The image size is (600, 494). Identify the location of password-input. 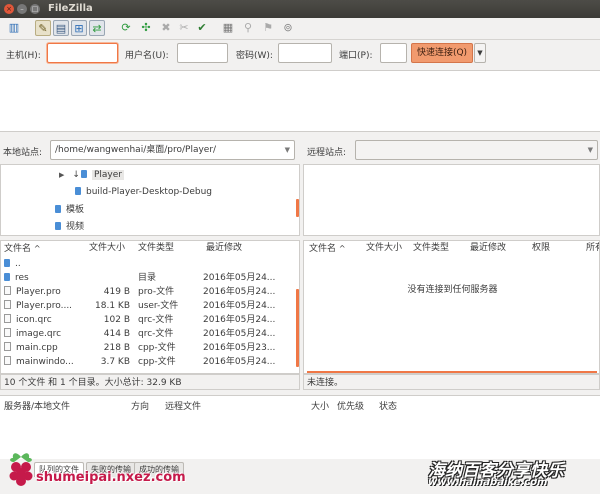
(305, 53).